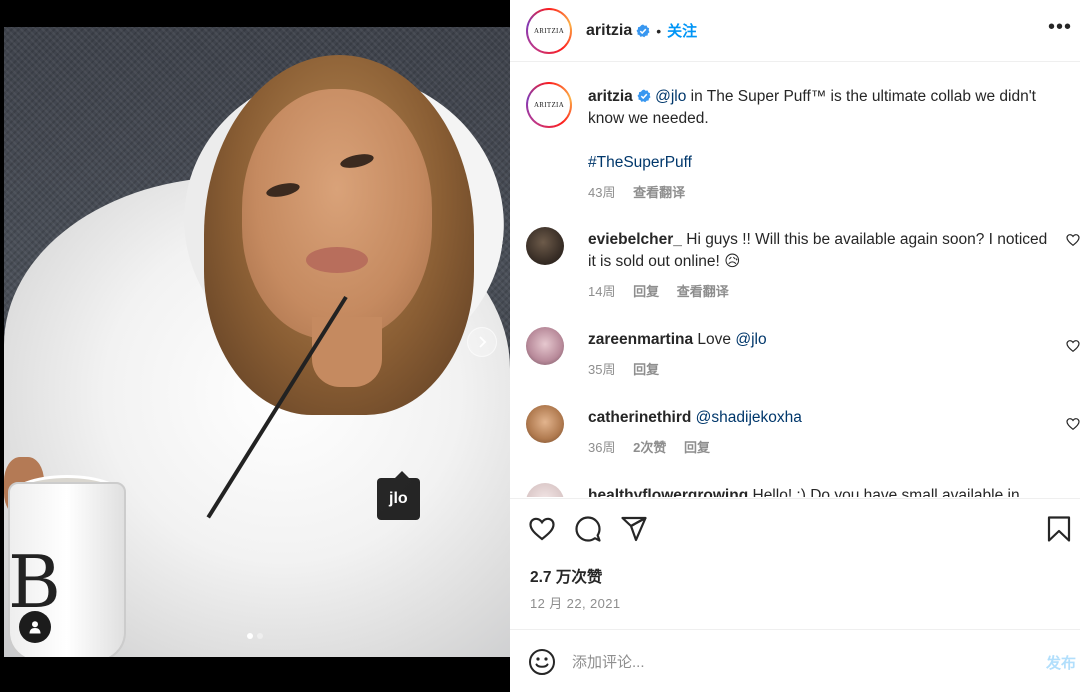 The height and width of the screenshot is (692, 1080). I want to click on comment-text: Hello! :) Do you have small available in, so click(884, 492).